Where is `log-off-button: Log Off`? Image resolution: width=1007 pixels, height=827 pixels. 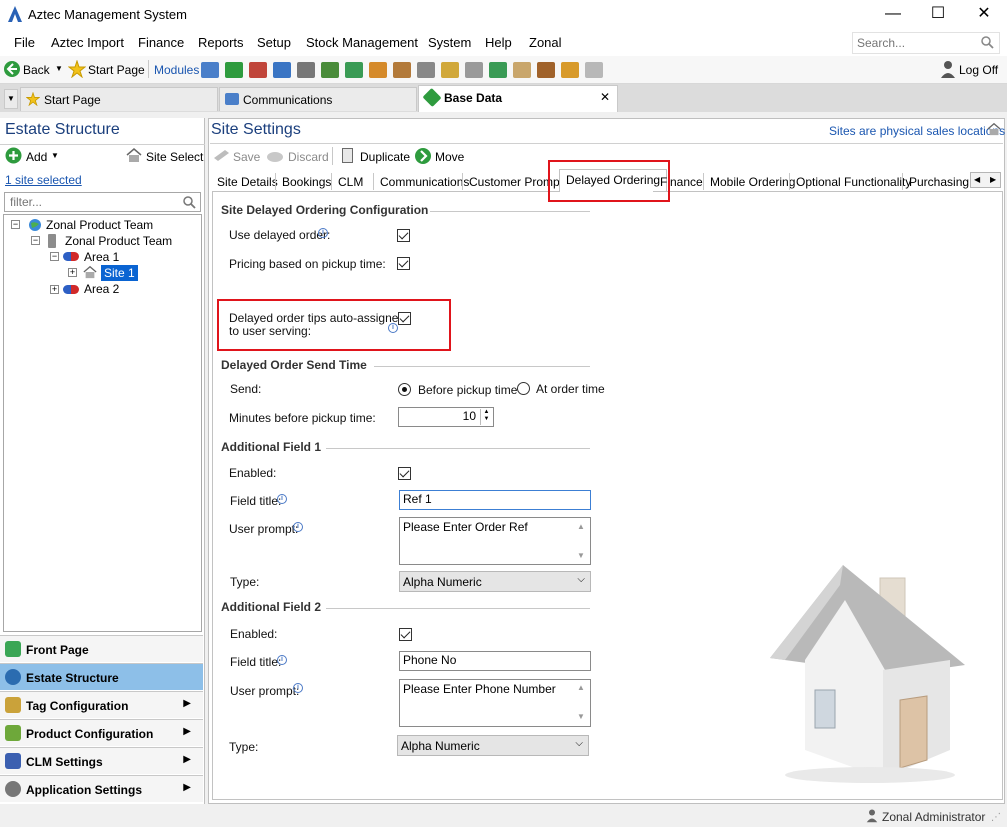 log-off-button: Log Off is located at coordinates (978, 70).